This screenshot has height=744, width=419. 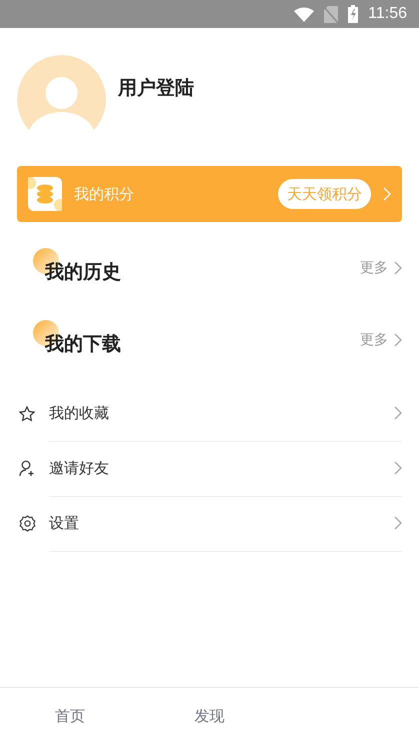 I want to click on tab: 发现, so click(x=209, y=716).